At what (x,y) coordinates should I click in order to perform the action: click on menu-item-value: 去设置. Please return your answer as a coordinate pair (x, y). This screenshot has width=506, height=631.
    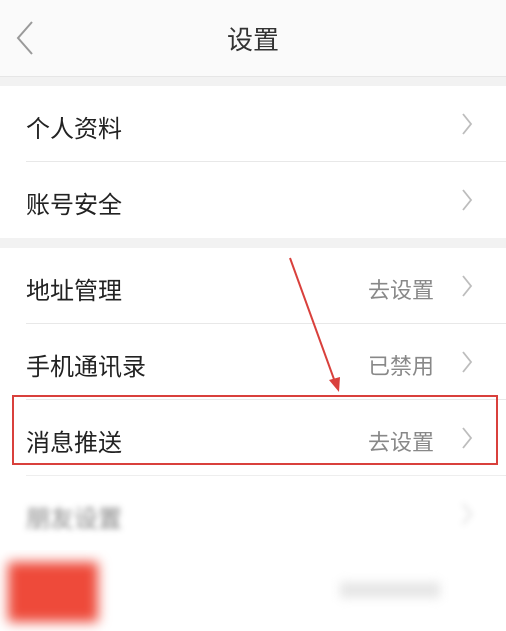
    Looking at the image, I should click on (400, 291).